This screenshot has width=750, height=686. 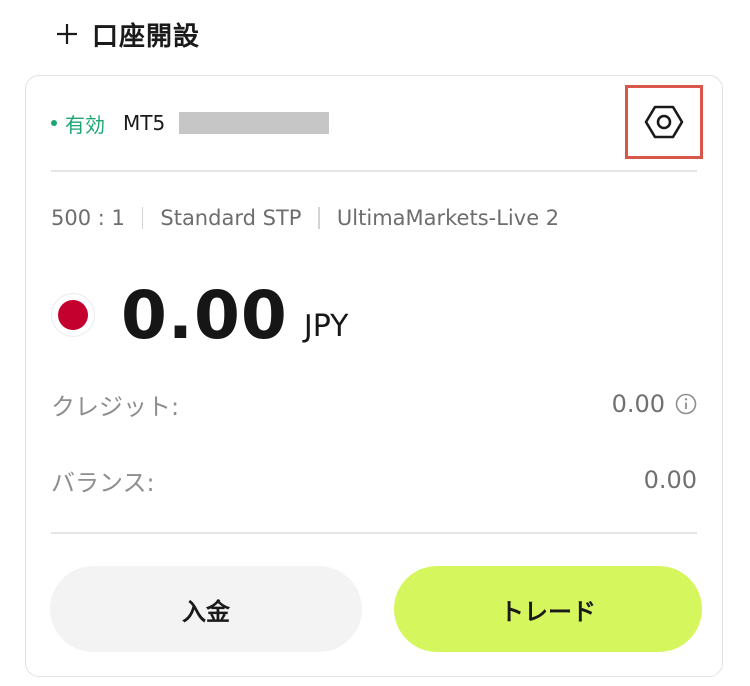 What do you see at coordinates (686, 404) in the screenshot?
I see `info-icon` at bounding box center [686, 404].